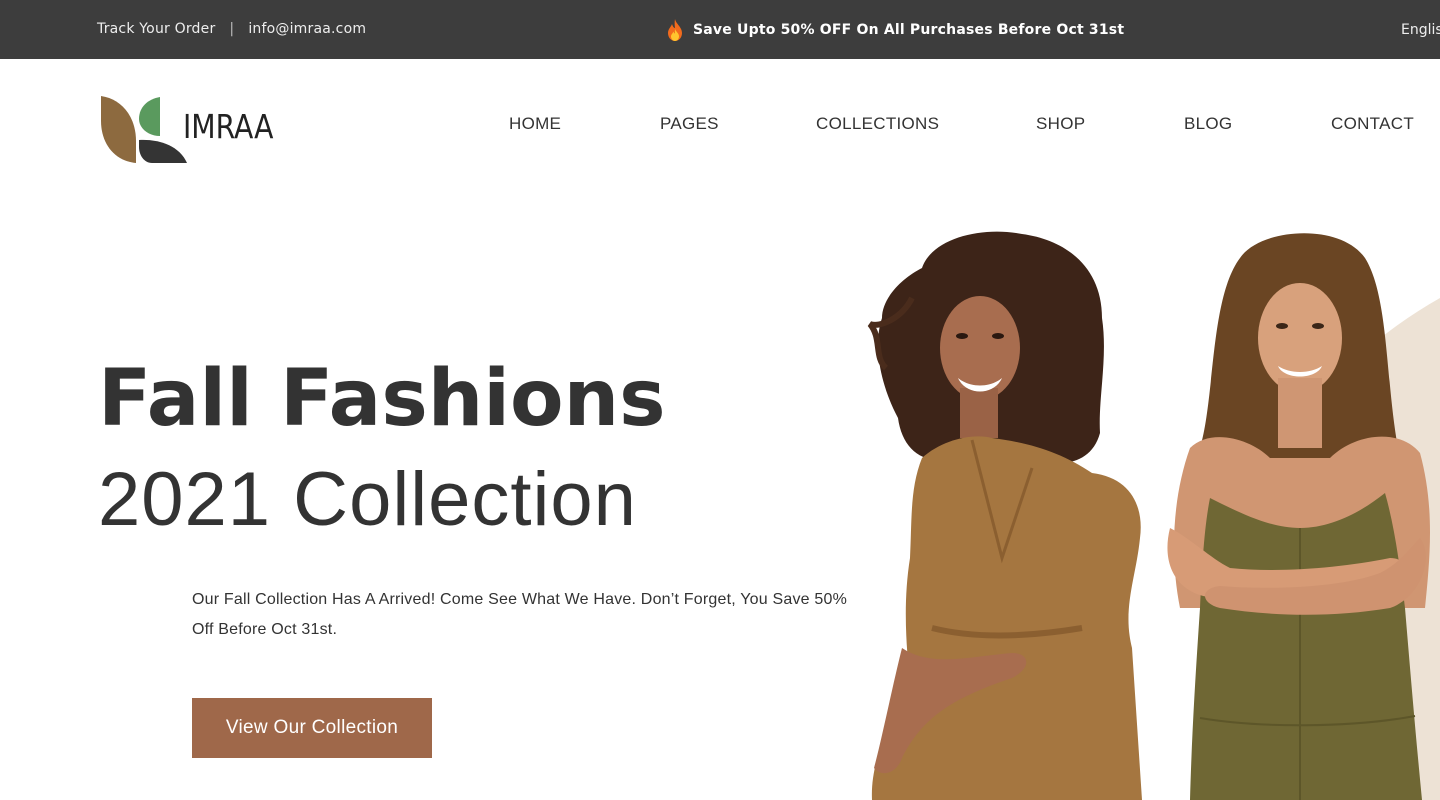  What do you see at coordinates (307, 29) in the screenshot?
I see `email-link: info@imraa.com` at bounding box center [307, 29].